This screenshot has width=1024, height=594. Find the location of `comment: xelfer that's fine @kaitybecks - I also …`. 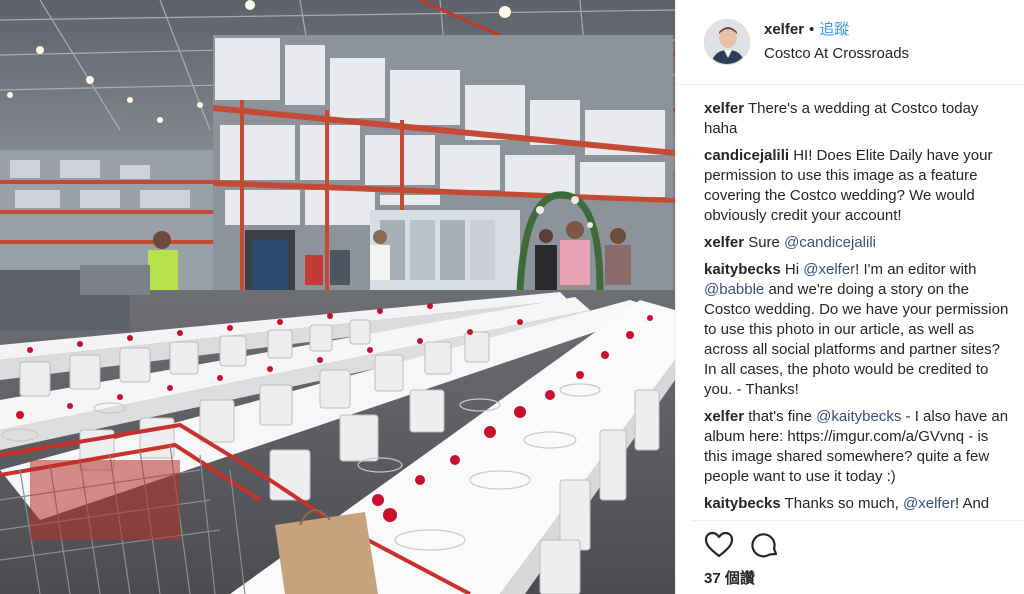

comment: xelfer that's fine @kaitybecks - I also … is located at coordinates (858, 447).